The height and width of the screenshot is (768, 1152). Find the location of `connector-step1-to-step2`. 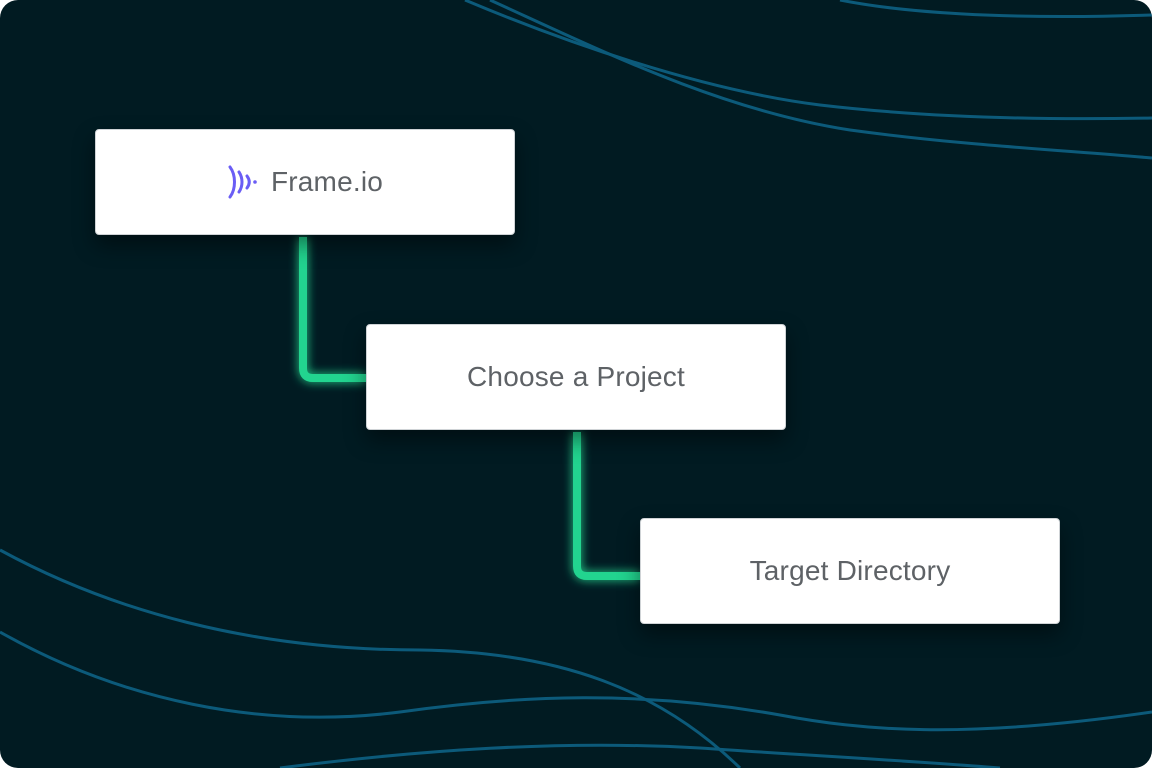

connector-step1-to-step2 is located at coordinates (332, 309).